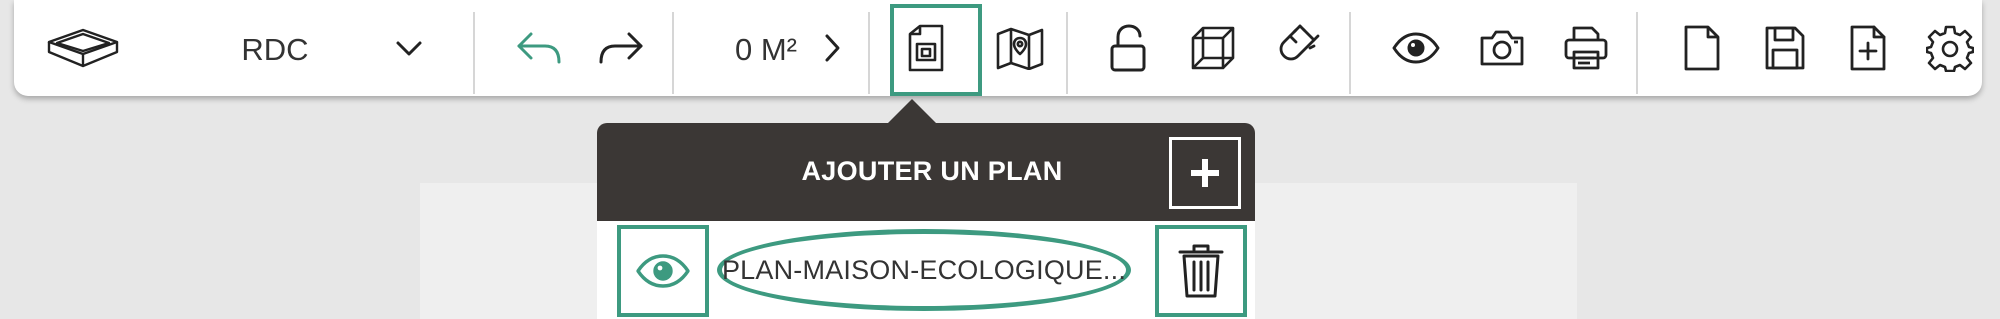 This screenshot has height=319, width=2000. Describe the element at coordinates (832, 48) in the screenshot. I see `chevron-right-icon` at that location.